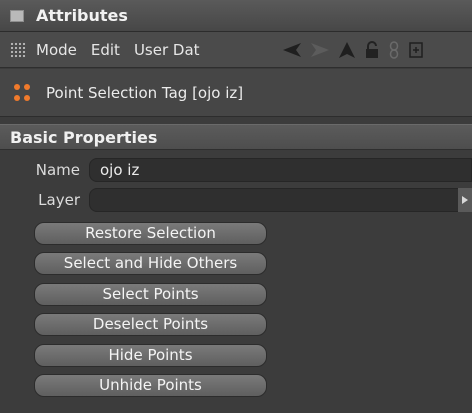  I want to click on toolbar-icons, so click(358, 50).